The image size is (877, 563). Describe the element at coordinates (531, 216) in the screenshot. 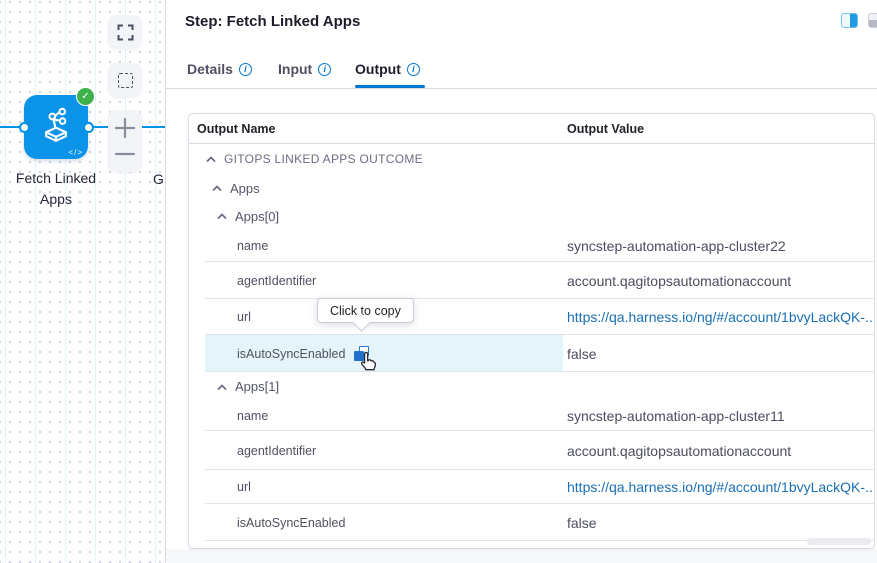

I see `table-row: Apps[0]` at that location.